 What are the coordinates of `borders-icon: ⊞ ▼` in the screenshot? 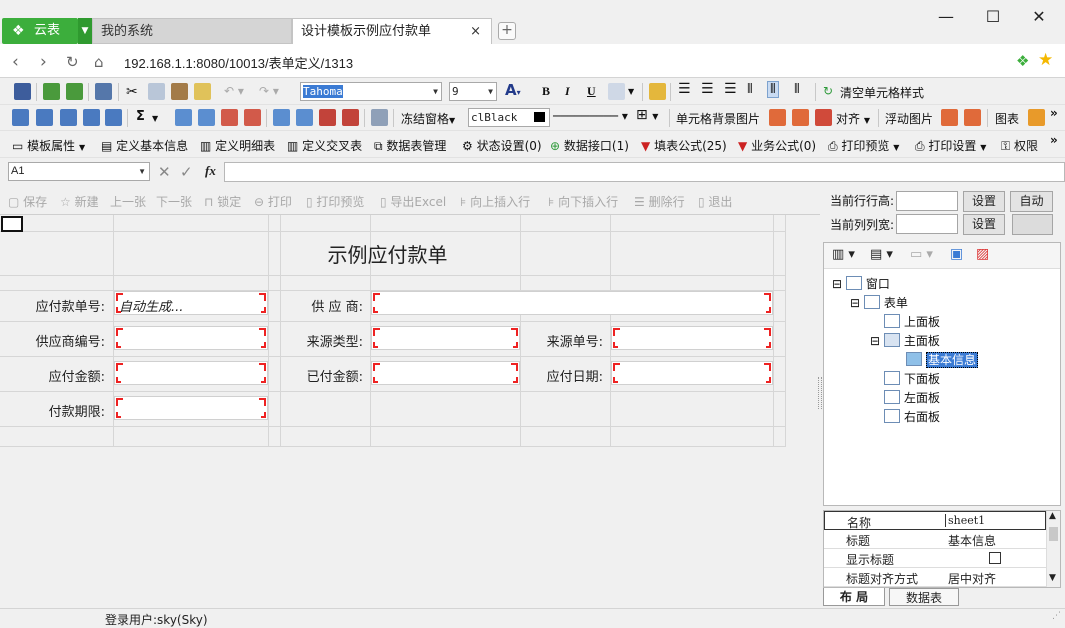 It's located at (647, 115).